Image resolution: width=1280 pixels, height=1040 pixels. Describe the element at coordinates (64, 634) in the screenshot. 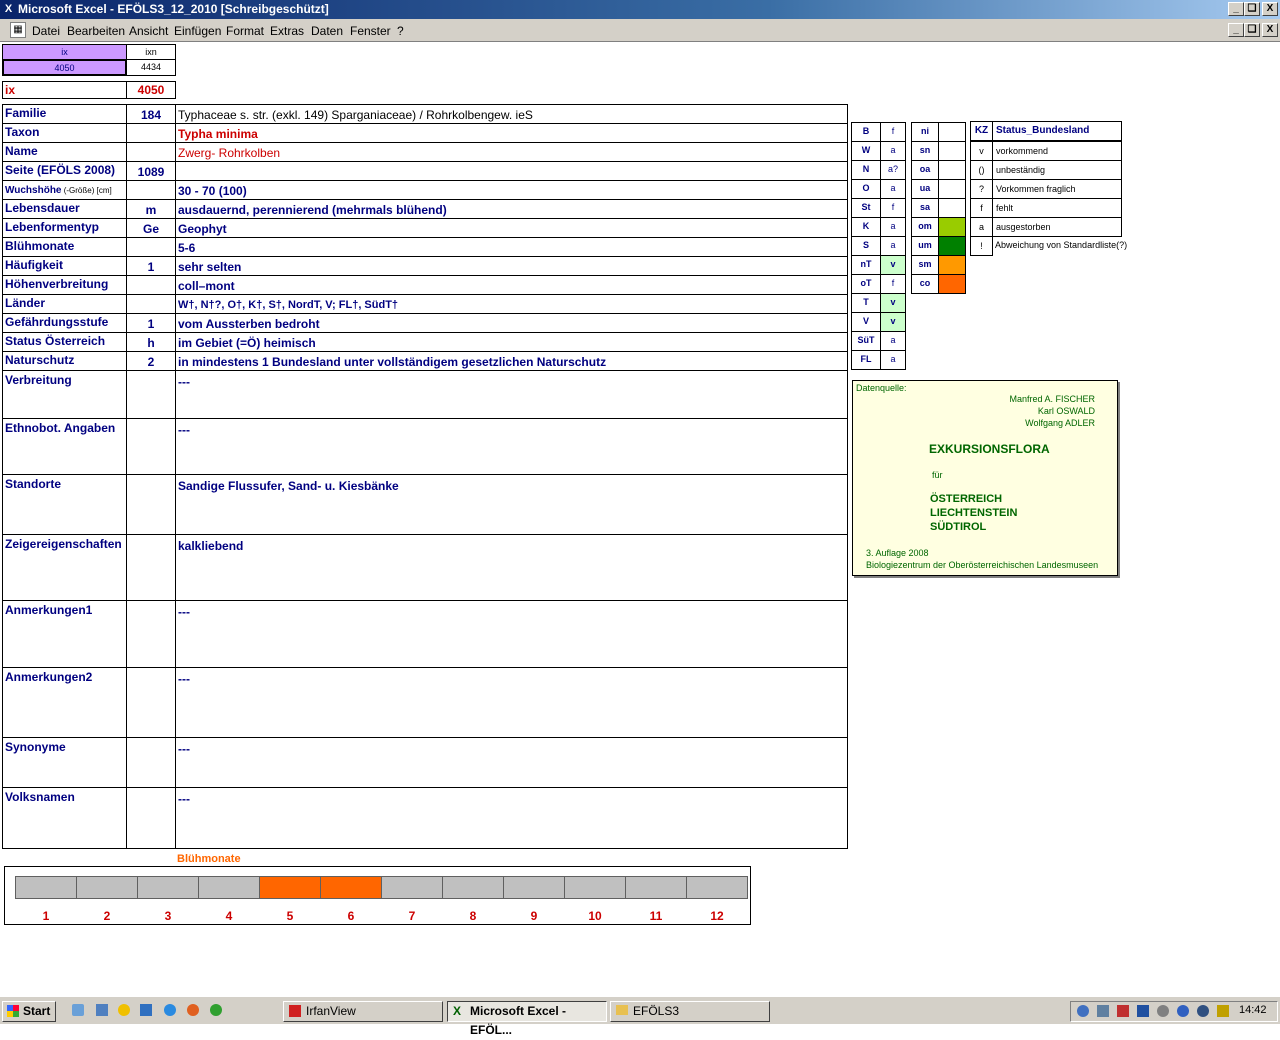

I see `text-row-label: Anmerkungen1` at that location.